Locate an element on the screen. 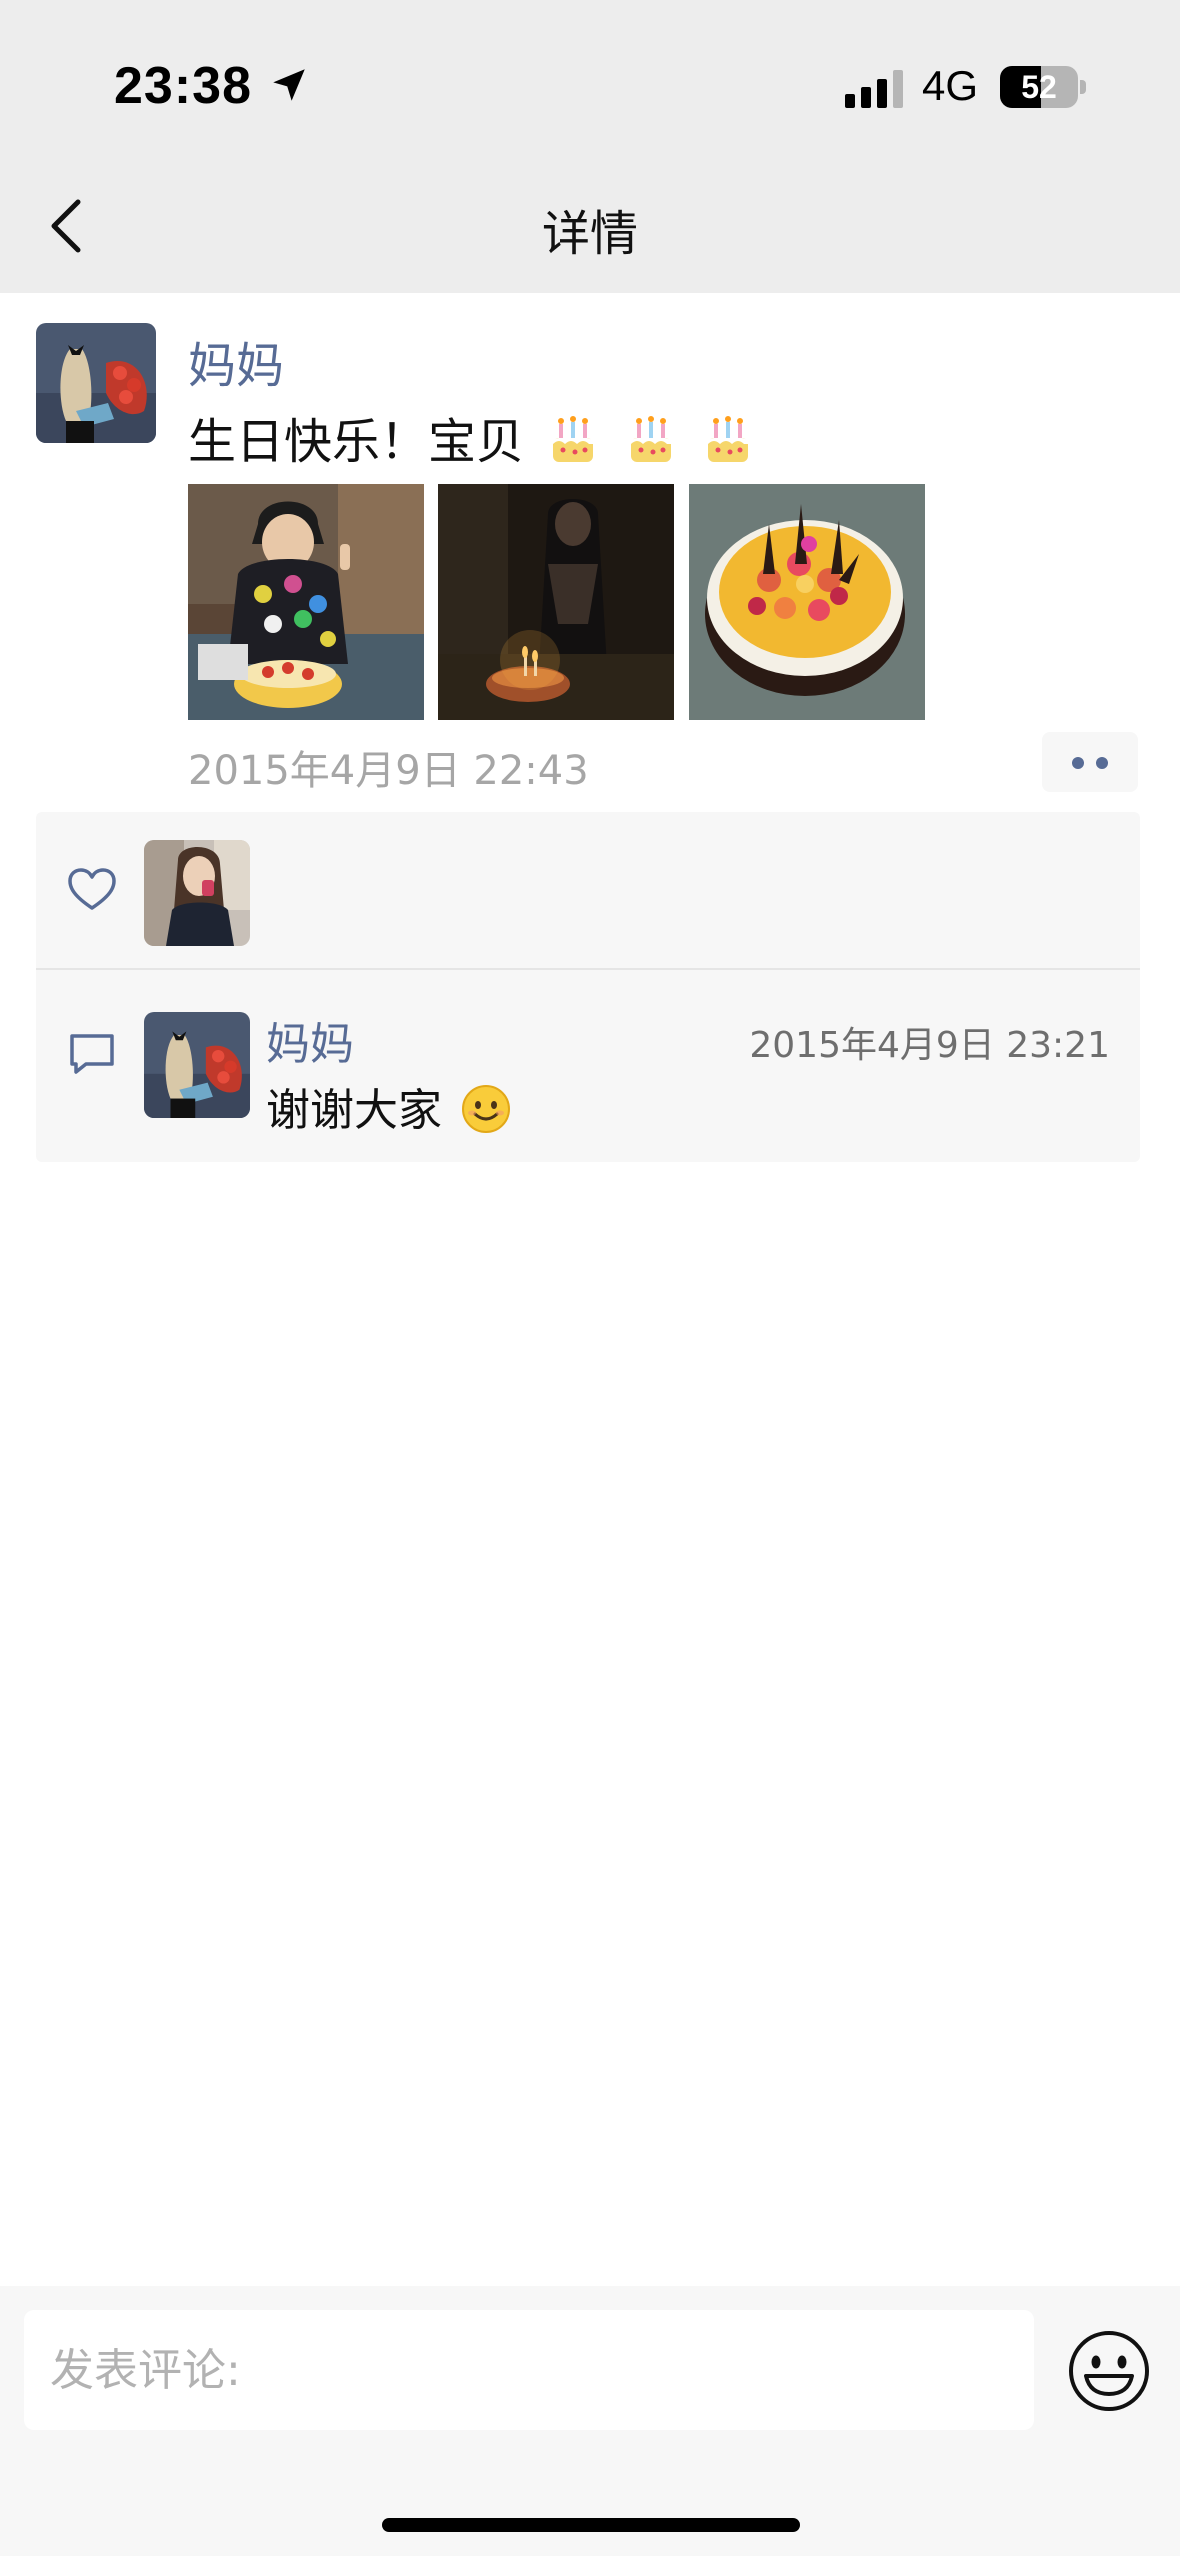 This screenshot has height=2556, width=1180. smiley-face-icon is located at coordinates (1109, 2371).